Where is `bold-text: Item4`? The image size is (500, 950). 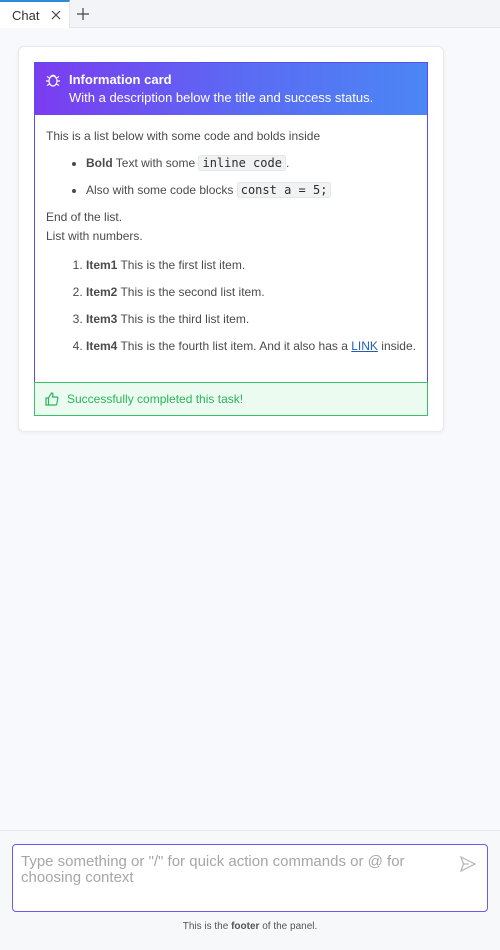
bold-text: Item4 is located at coordinates (102, 346).